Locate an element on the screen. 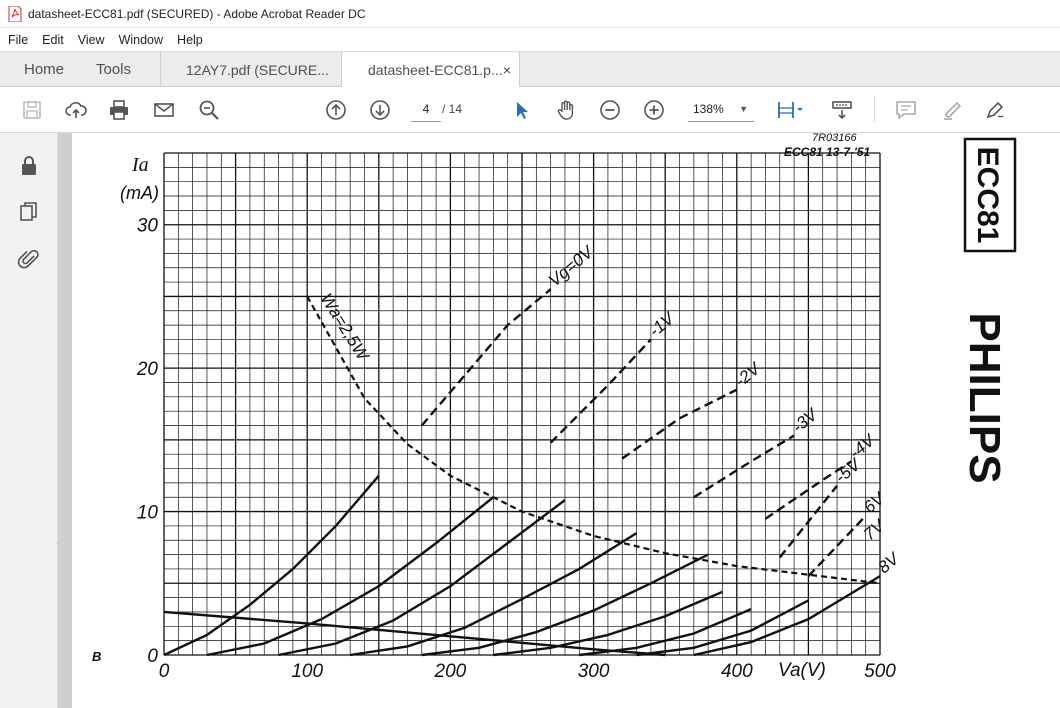 This screenshot has width=1060, height=708. scroll-mode-icon is located at coordinates (842, 110).